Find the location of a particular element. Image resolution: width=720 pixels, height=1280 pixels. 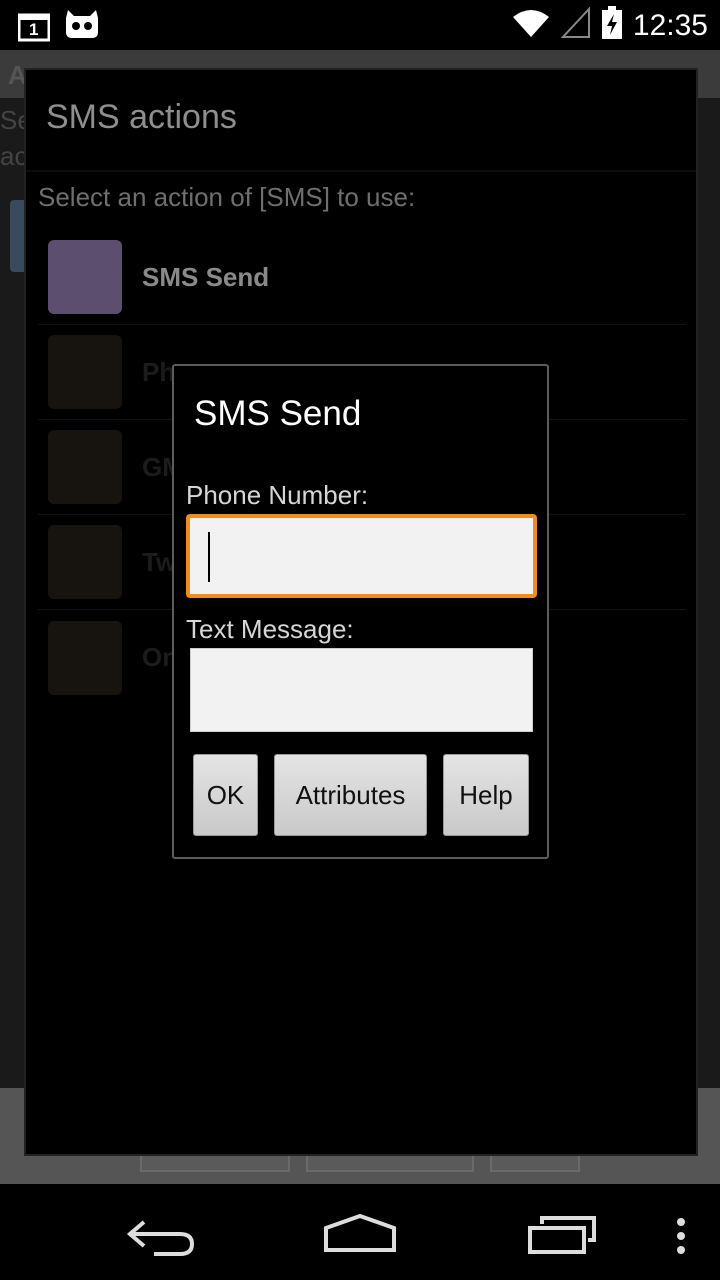

action-label: Ph is located at coordinates (159, 371).